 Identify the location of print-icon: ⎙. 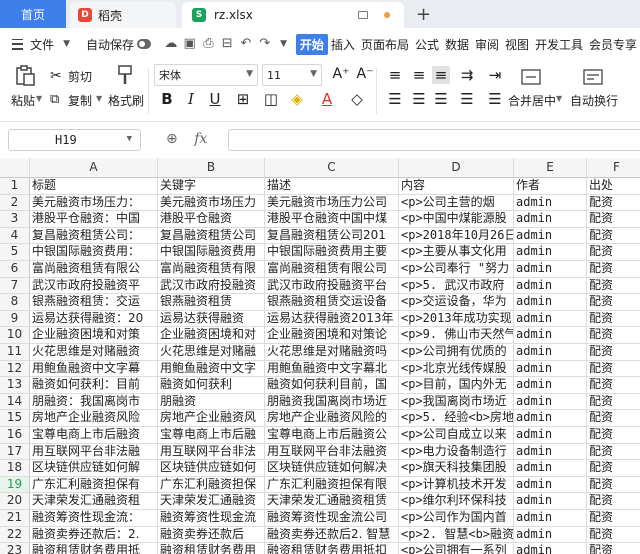
(208, 44).